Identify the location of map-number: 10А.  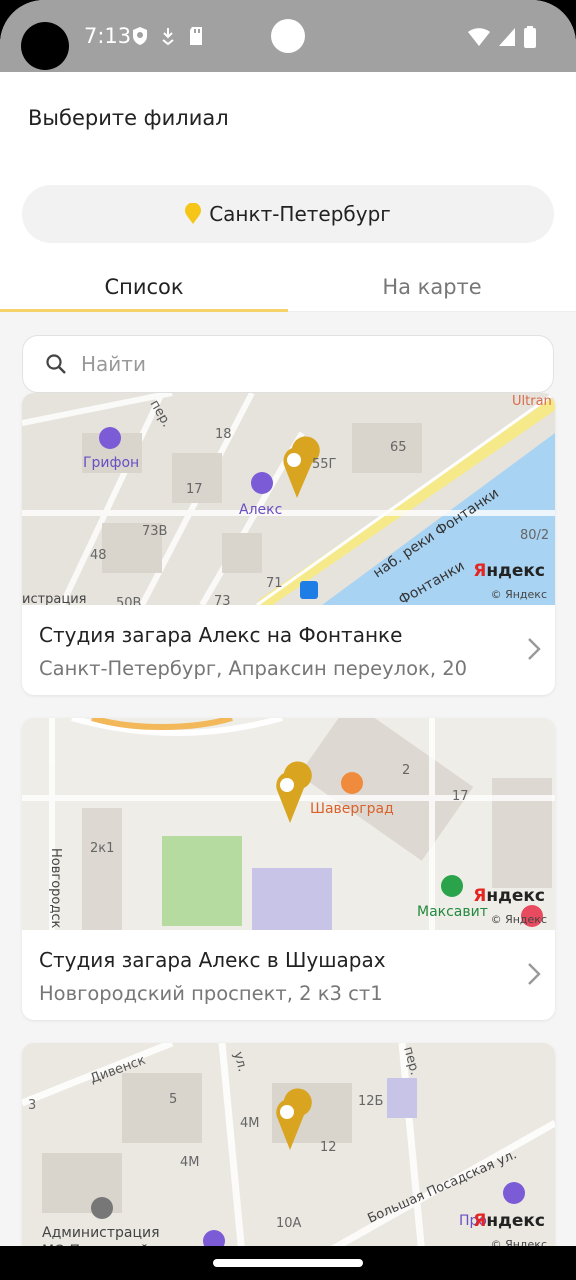
(289, 1223).